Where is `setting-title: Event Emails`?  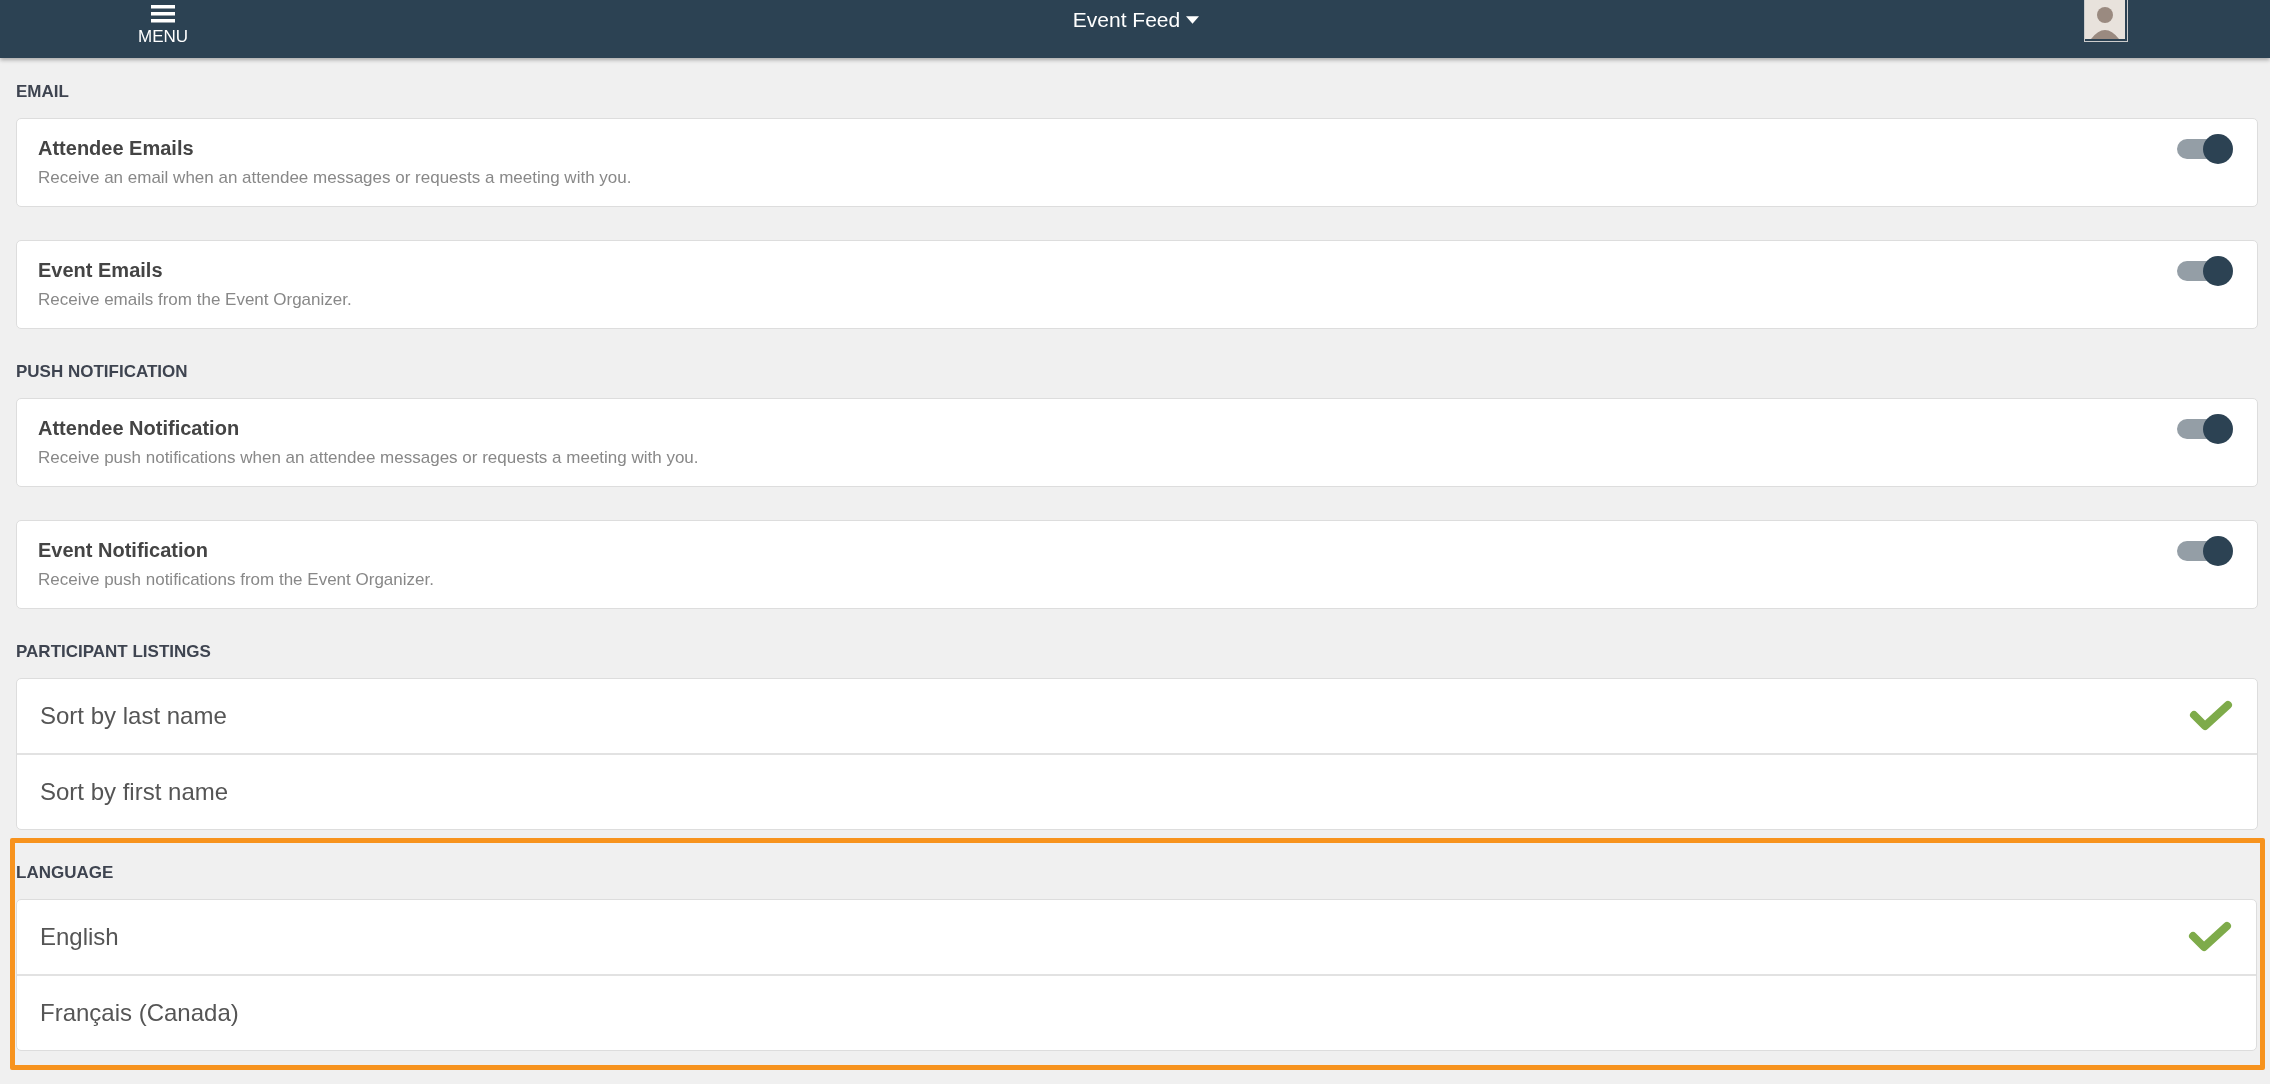 setting-title: Event Emails is located at coordinates (101, 270).